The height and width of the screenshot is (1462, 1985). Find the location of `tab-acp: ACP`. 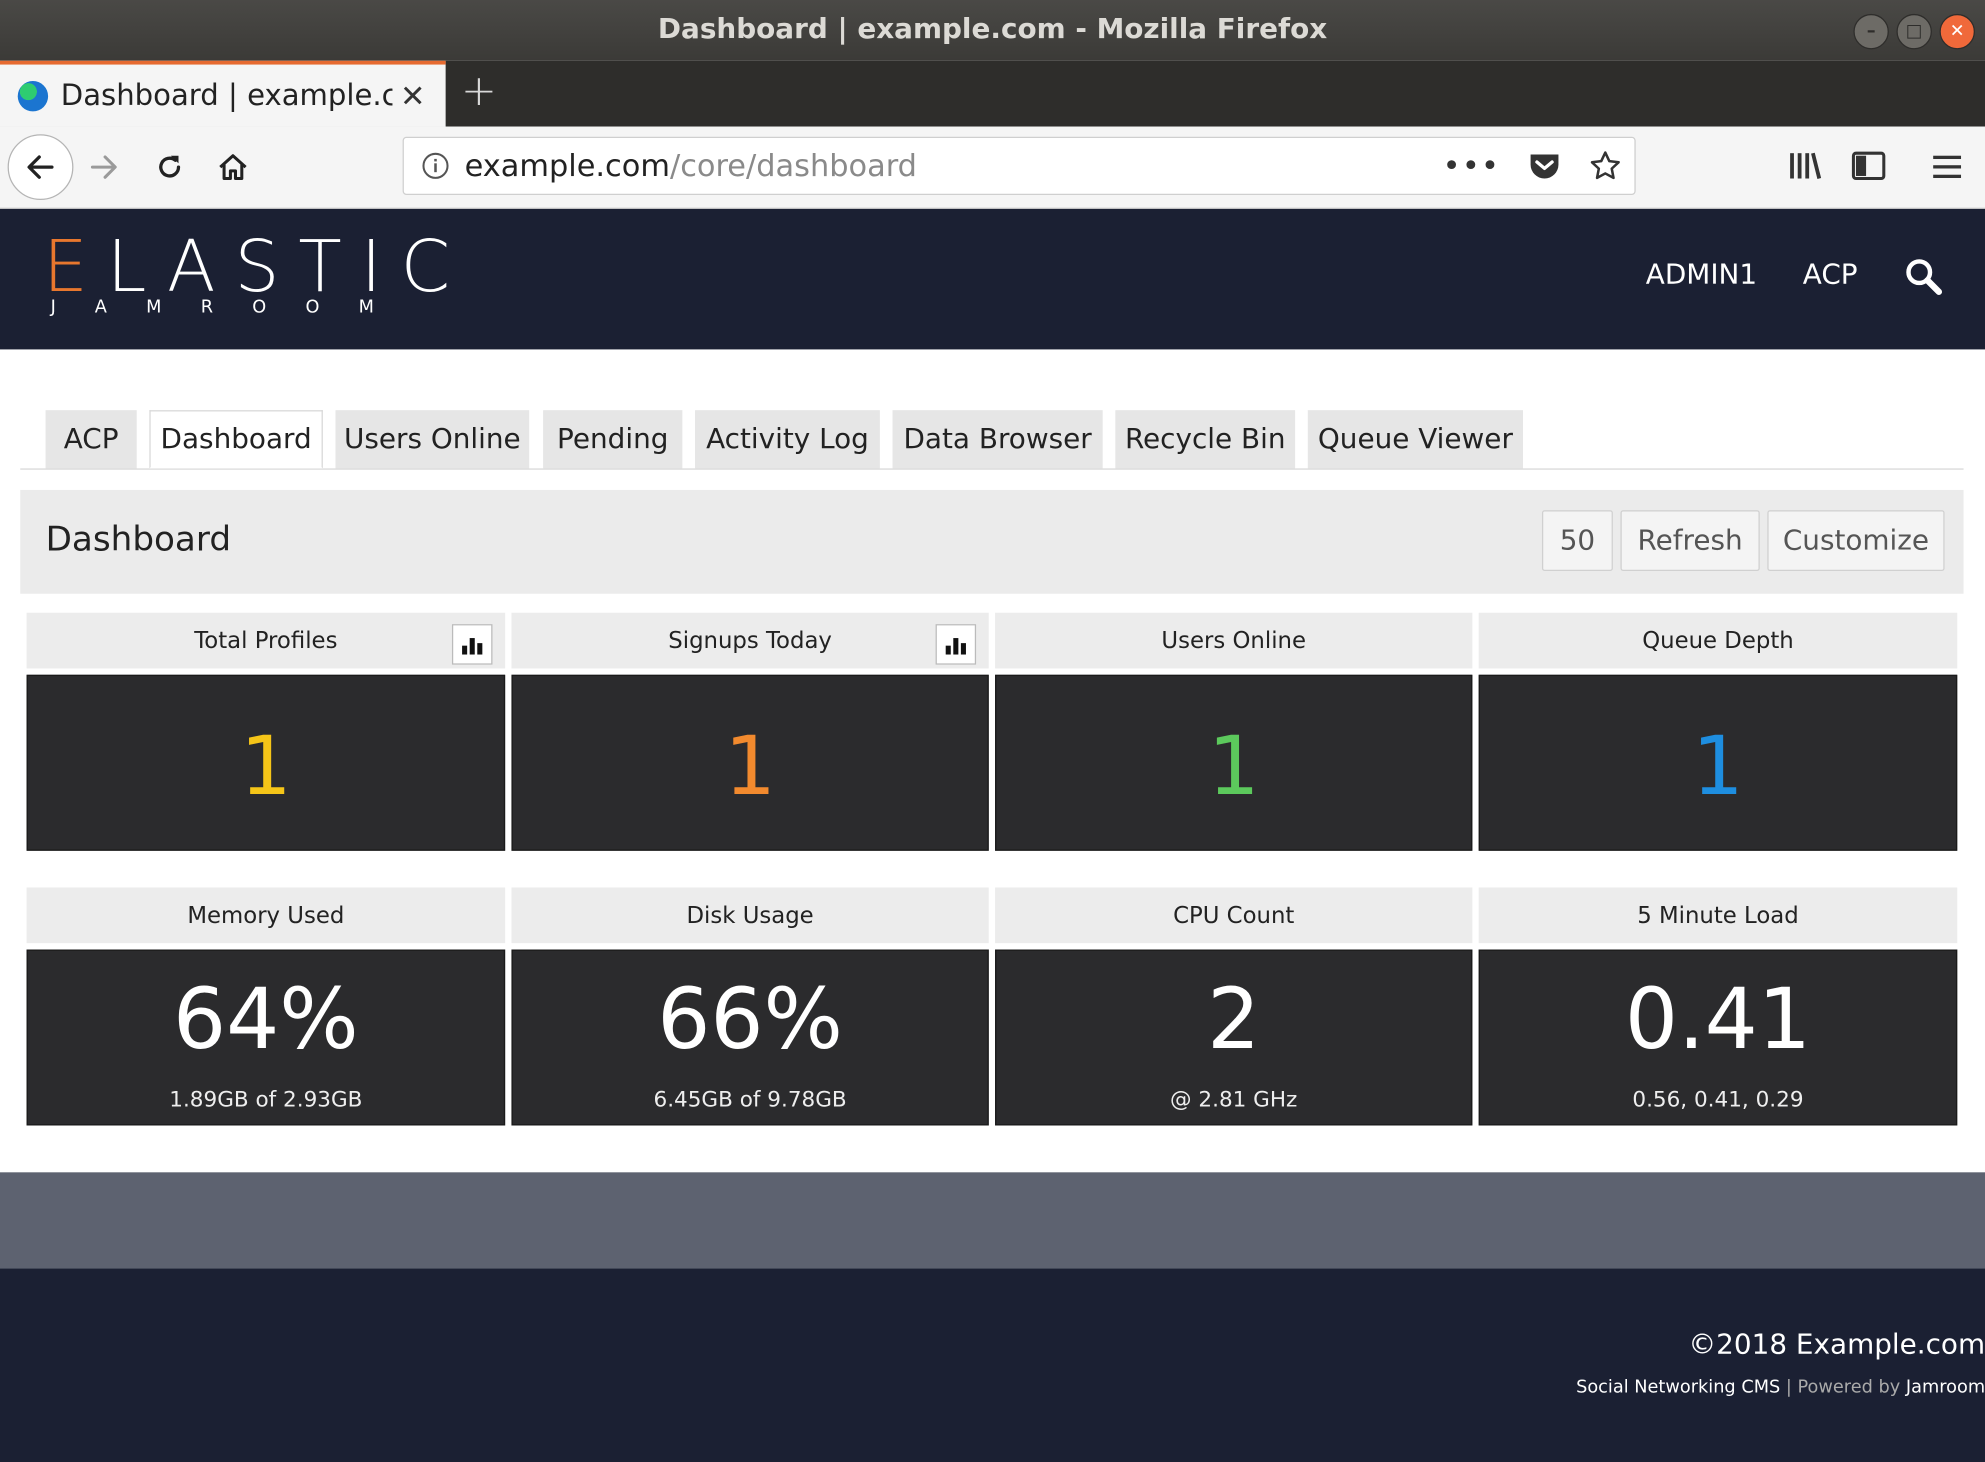

tab-acp: ACP is located at coordinates (91, 439).